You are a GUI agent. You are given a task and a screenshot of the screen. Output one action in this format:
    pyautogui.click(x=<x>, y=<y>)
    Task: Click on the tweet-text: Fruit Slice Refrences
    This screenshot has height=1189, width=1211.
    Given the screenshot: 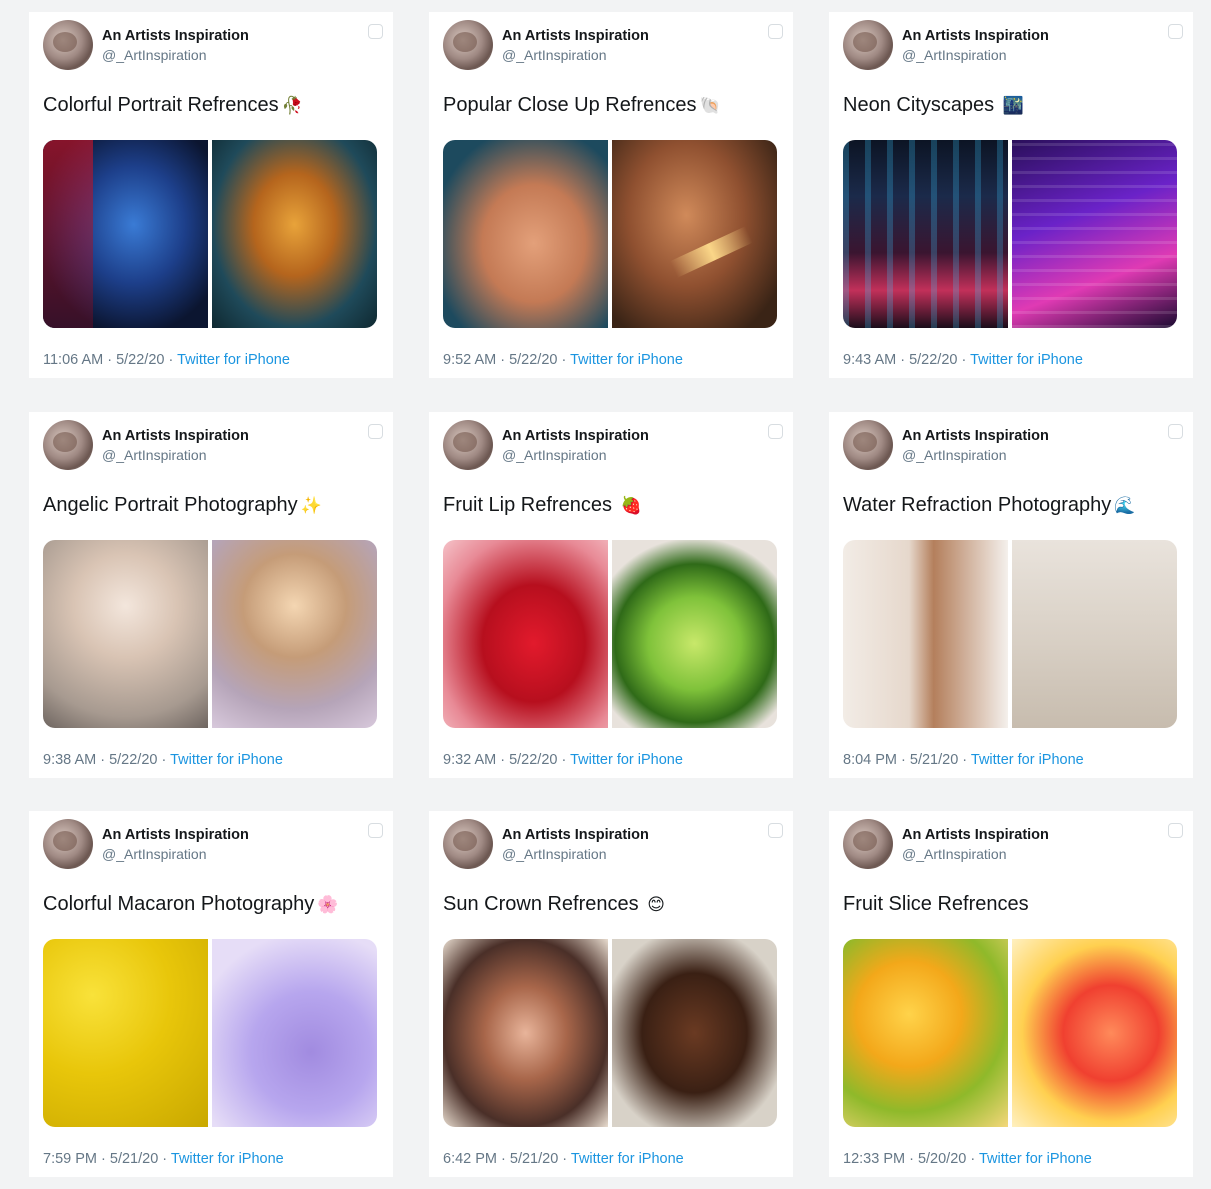 What is the action you would take?
    pyautogui.click(x=937, y=904)
    